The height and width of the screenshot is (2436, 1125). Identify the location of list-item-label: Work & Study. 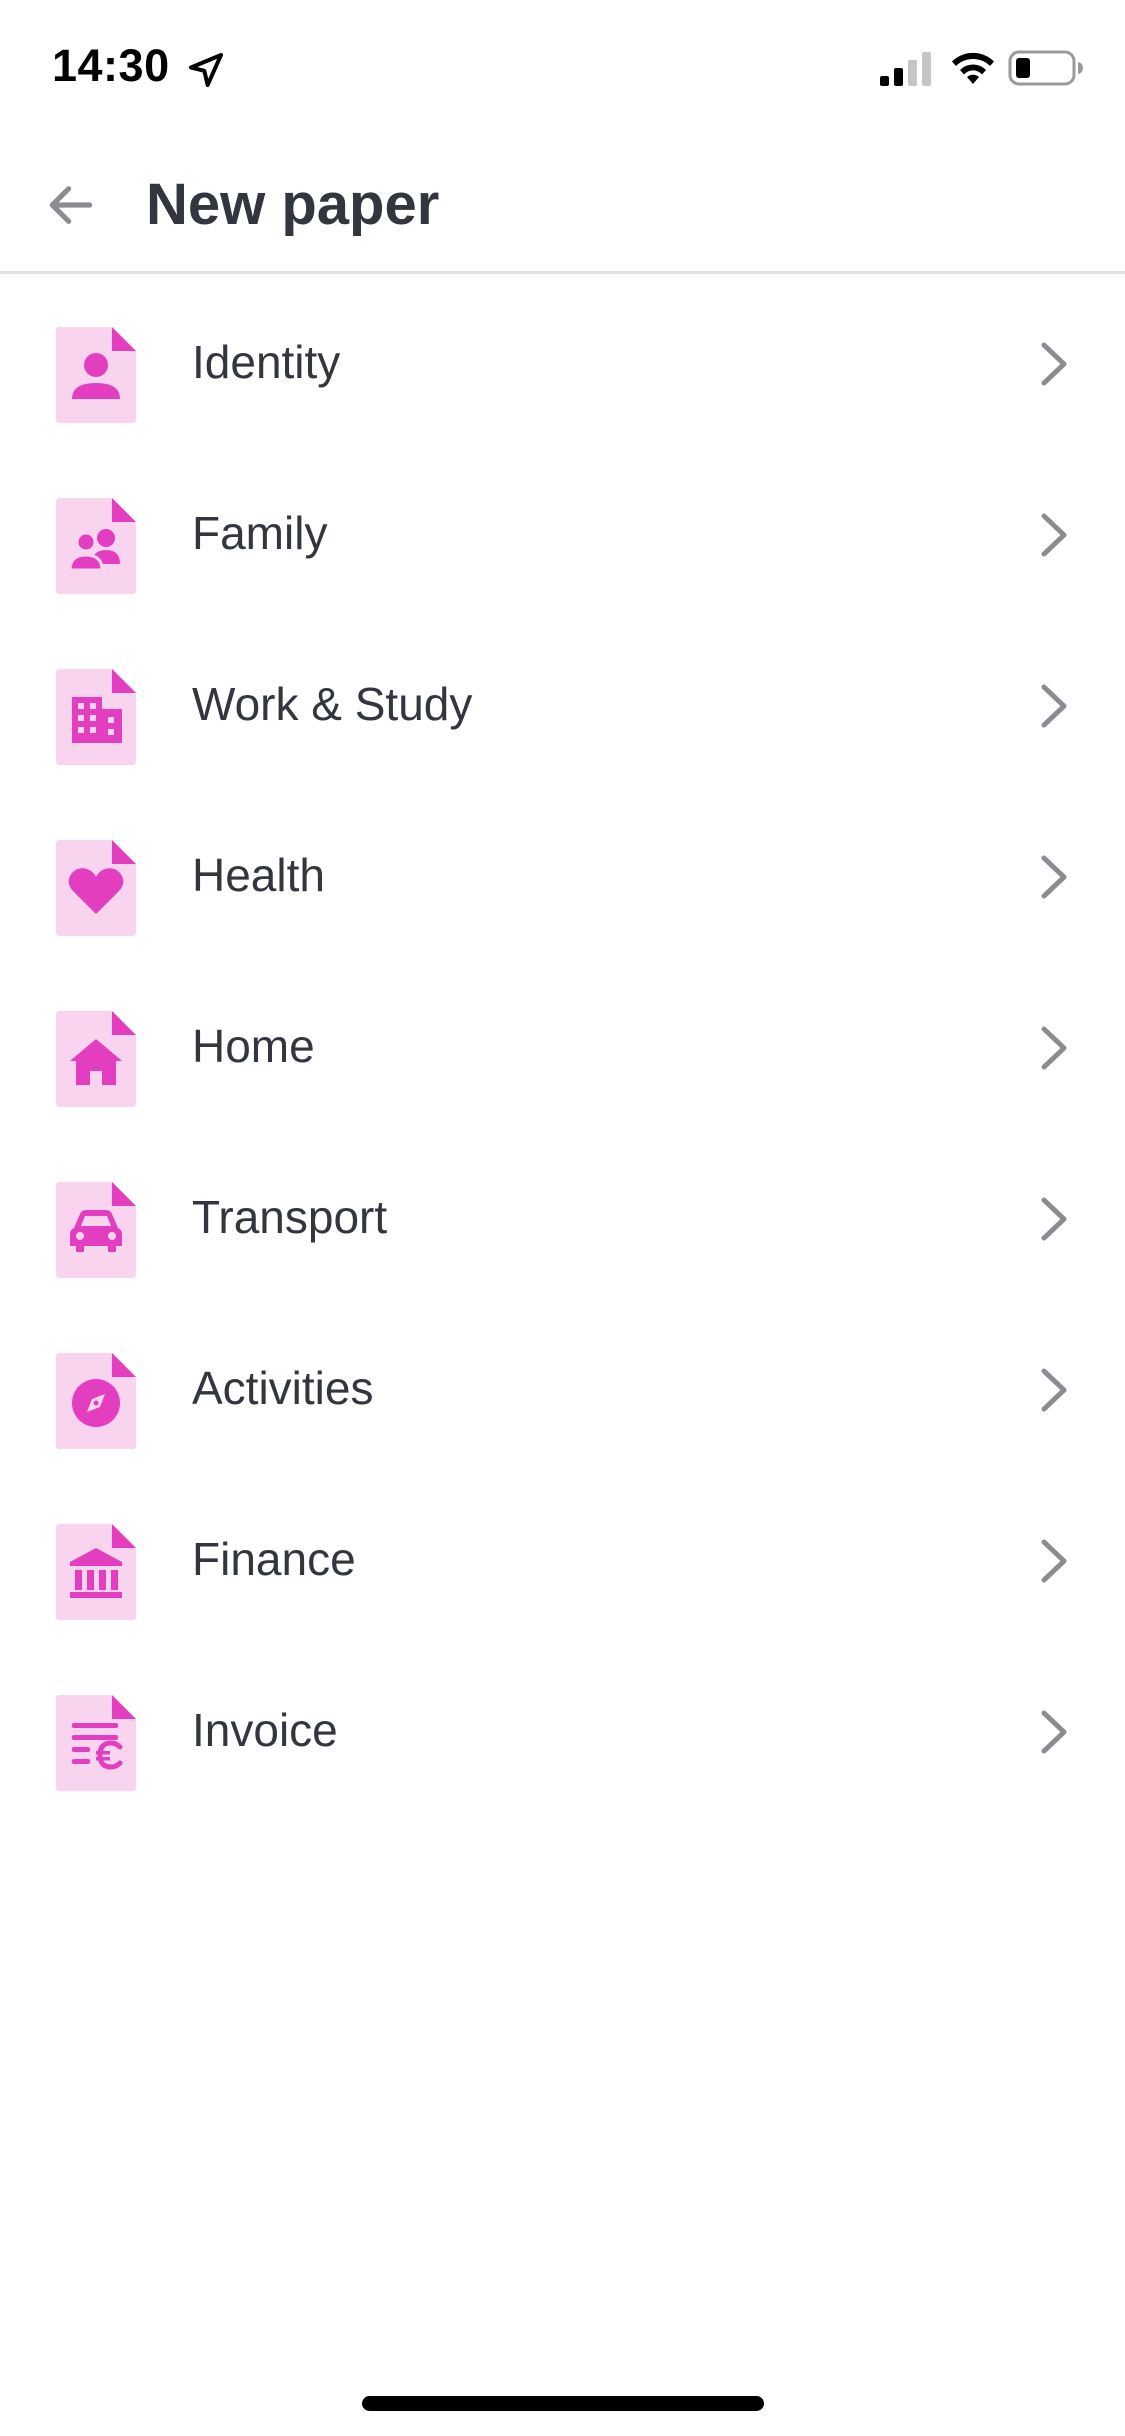
(332, 704).